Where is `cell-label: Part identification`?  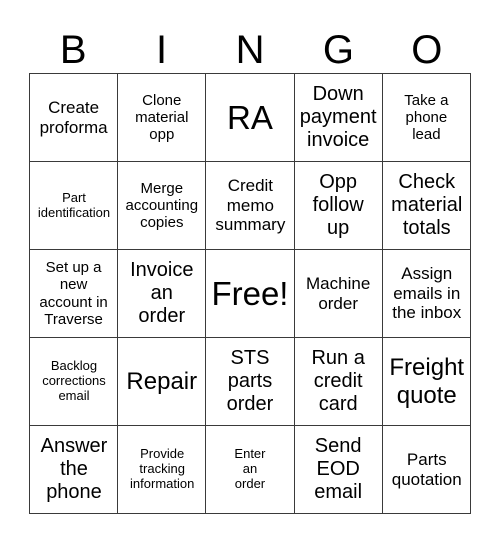
cell-label: Part identification is located at coordinates (74, 204).